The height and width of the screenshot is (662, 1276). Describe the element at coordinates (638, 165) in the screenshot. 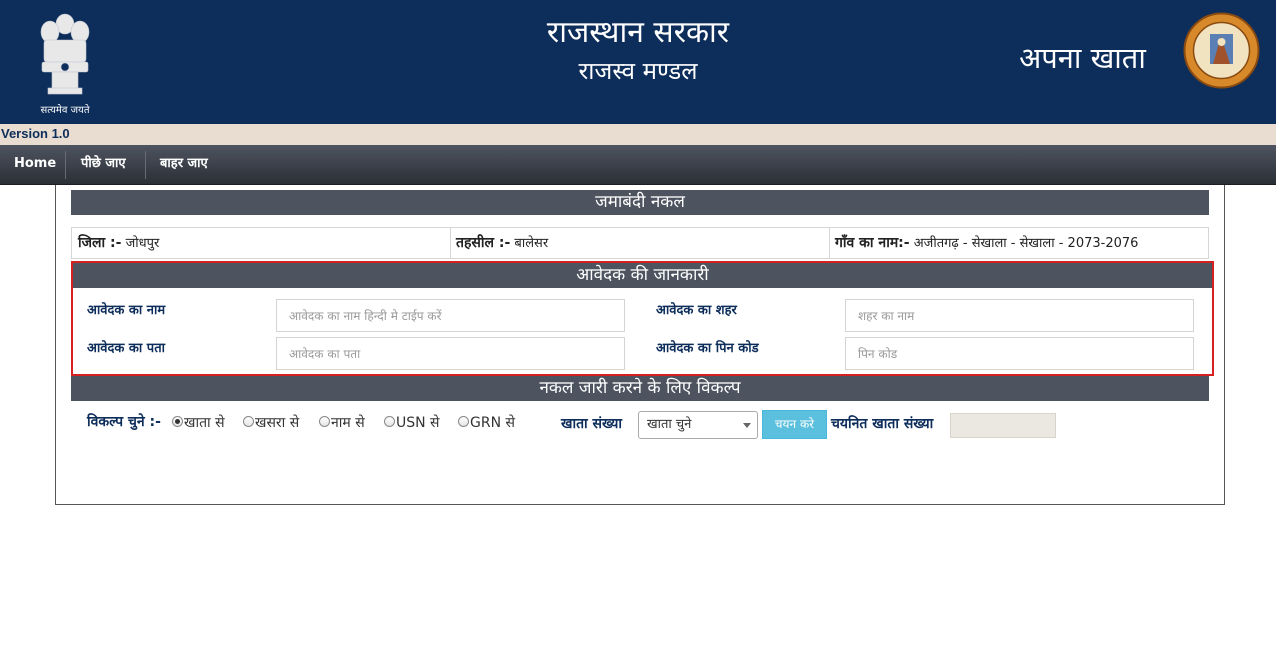

I see `main-nav: Home पीछे जाए बाहर जाए` at that location.